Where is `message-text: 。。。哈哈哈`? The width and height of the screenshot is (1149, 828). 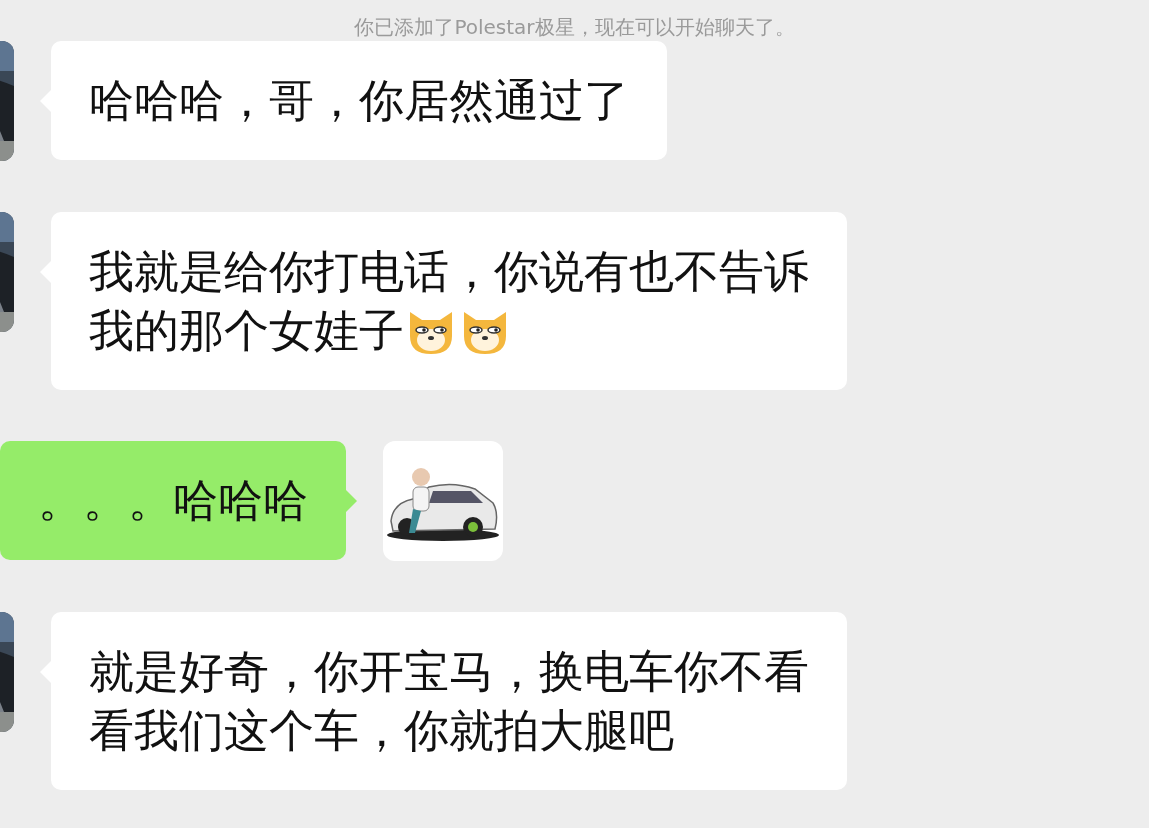 message-text: 。。。哈哈哈 is located at coordinates (173, 501).